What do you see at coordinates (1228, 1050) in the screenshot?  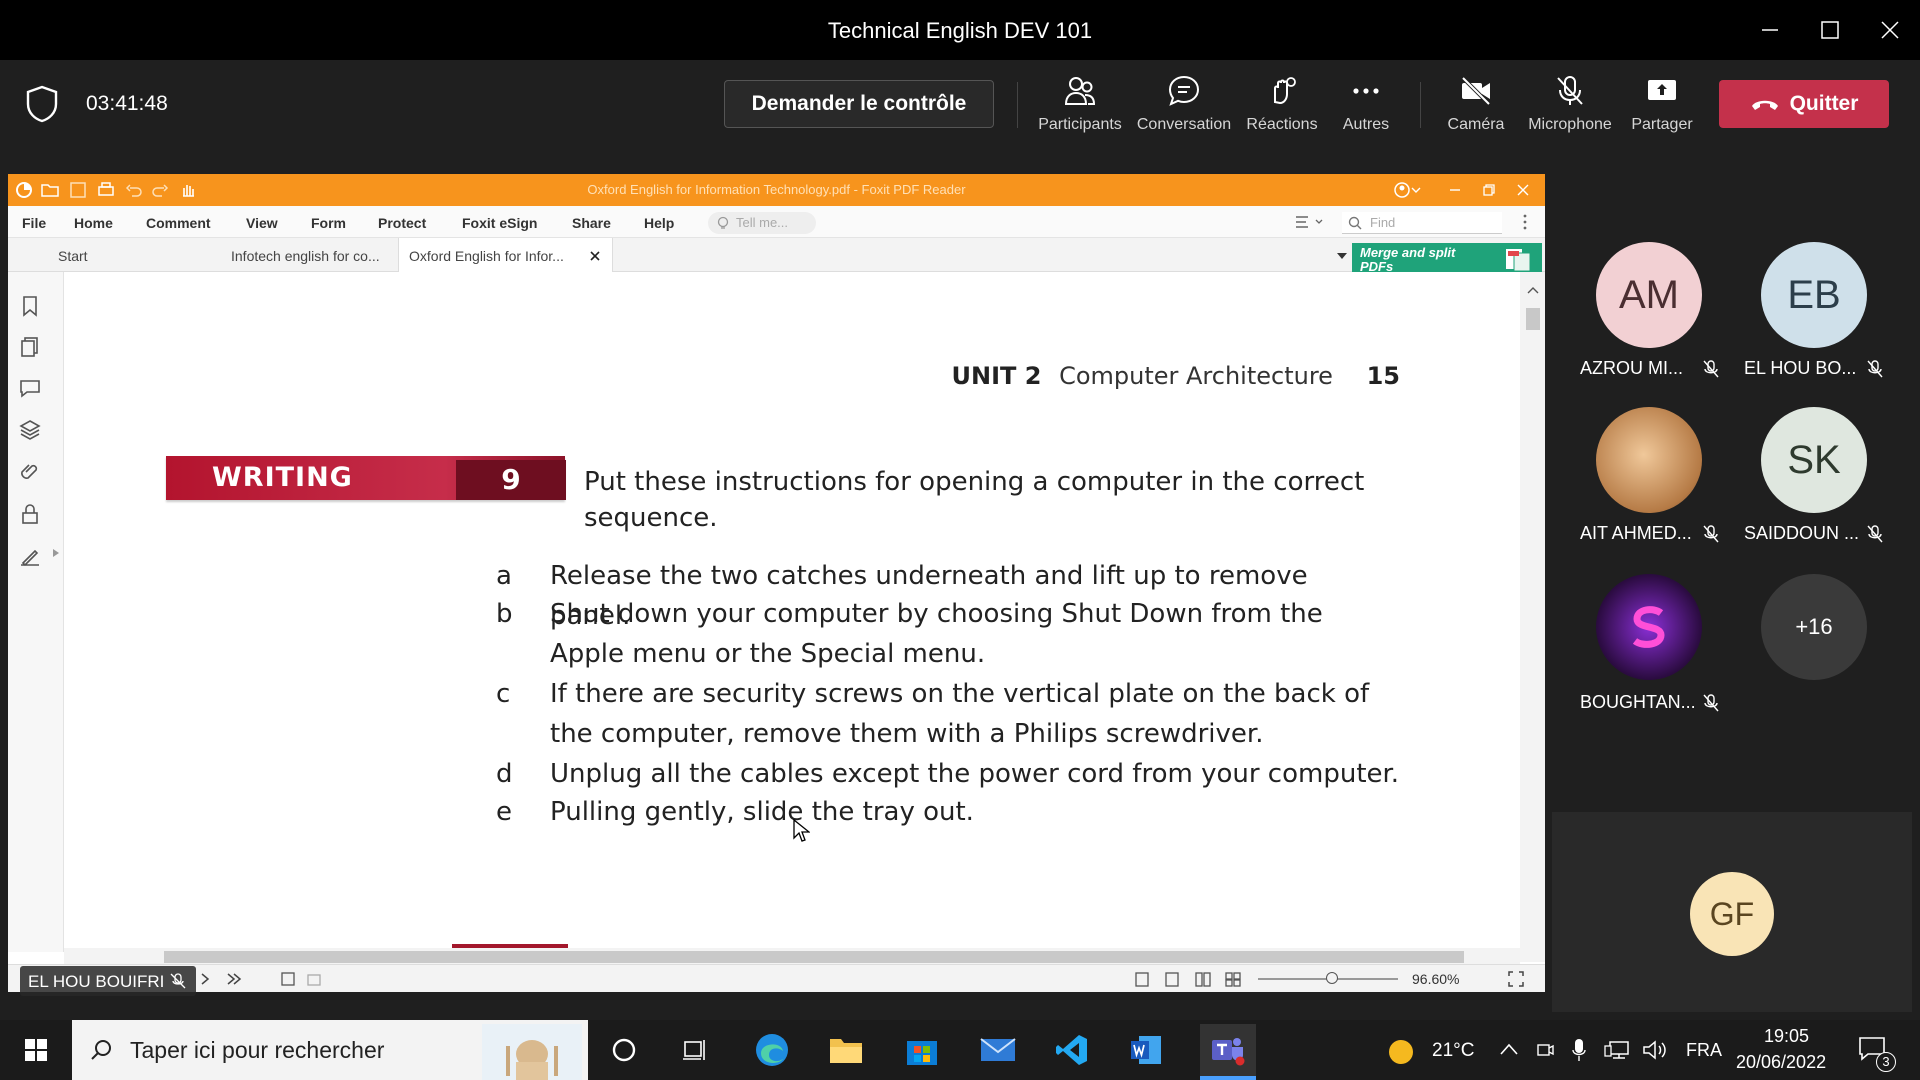 I see `teams-button` at bounding box center [1228, 1050].